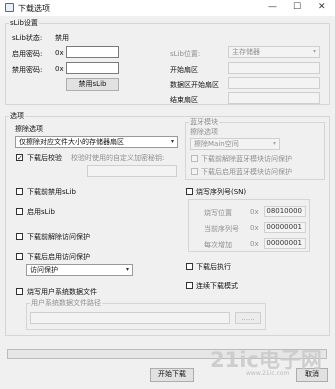 This screenshot has height=389, width=335. What do you see at coordinates (274, 98) in the screenshot?
I see `end-sector-input` at bounding box center [274, 98].